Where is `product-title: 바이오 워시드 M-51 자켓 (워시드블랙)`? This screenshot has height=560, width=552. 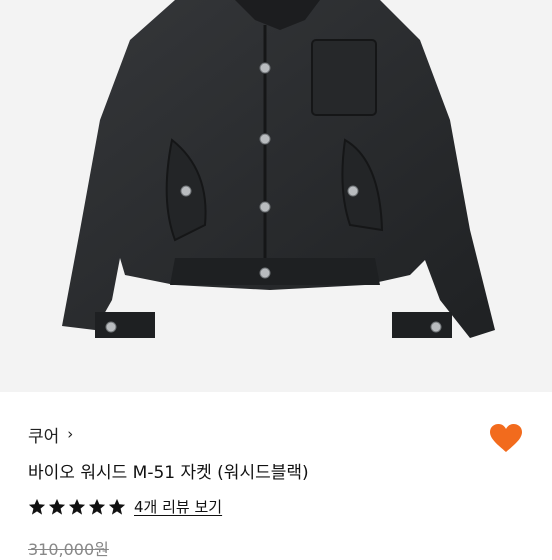
product-title: 바이오 워시드 M-51 자켓 (워시드블랙) is located at coordinates (168, 473).